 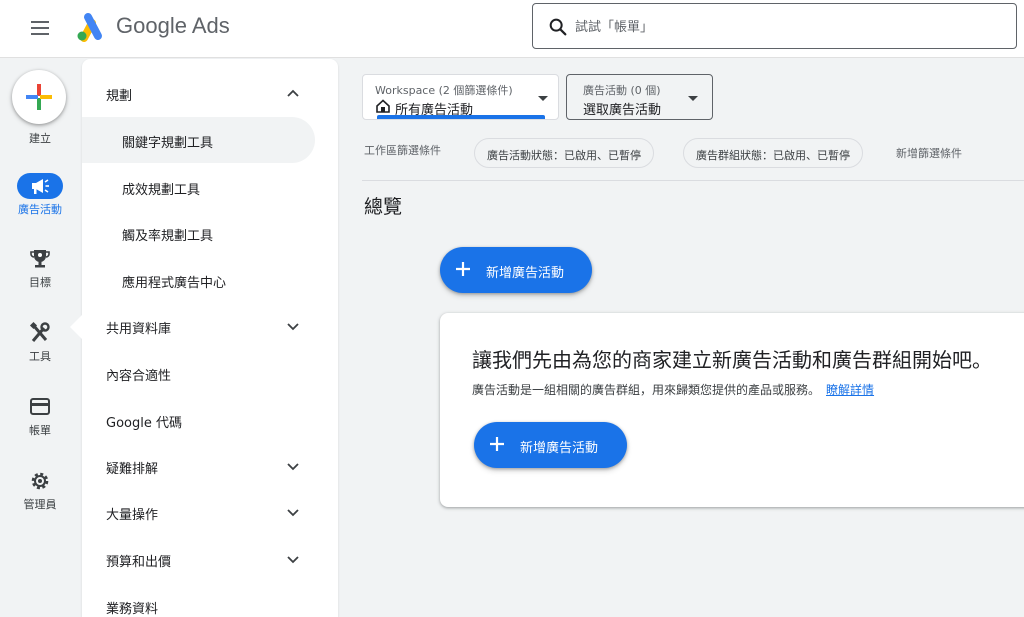 I want to click on rail-item-goals: 目標, so click(x=40, y=268).